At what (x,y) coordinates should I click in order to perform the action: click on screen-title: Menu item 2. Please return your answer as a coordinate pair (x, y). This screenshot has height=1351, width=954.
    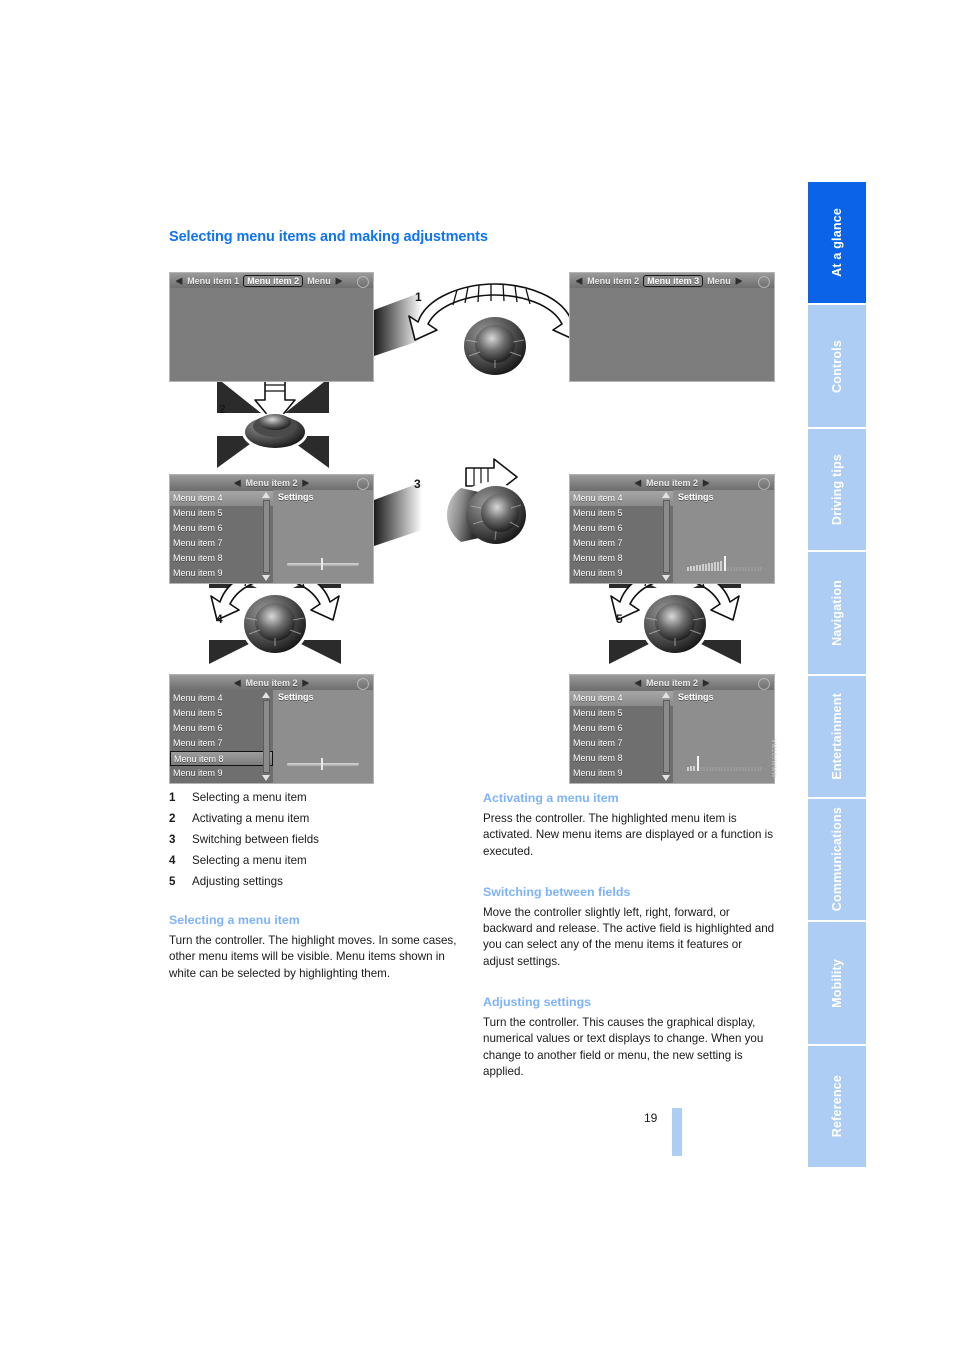
    Looking at the image, I should click on (671, 482).